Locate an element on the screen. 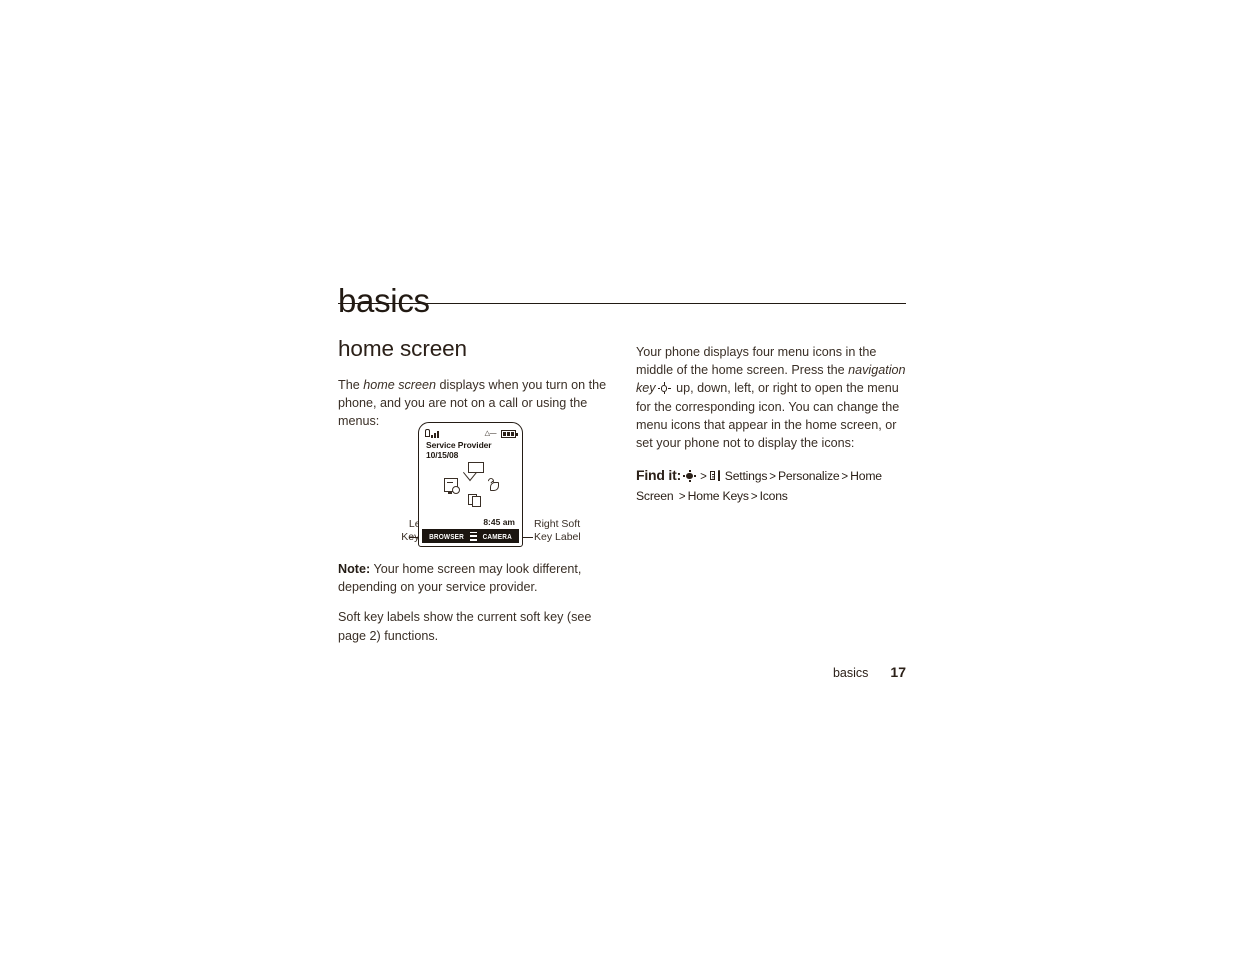 This screenshot has width=1235, height=954. settings-tools-icon is located at coordinates (716, 476).